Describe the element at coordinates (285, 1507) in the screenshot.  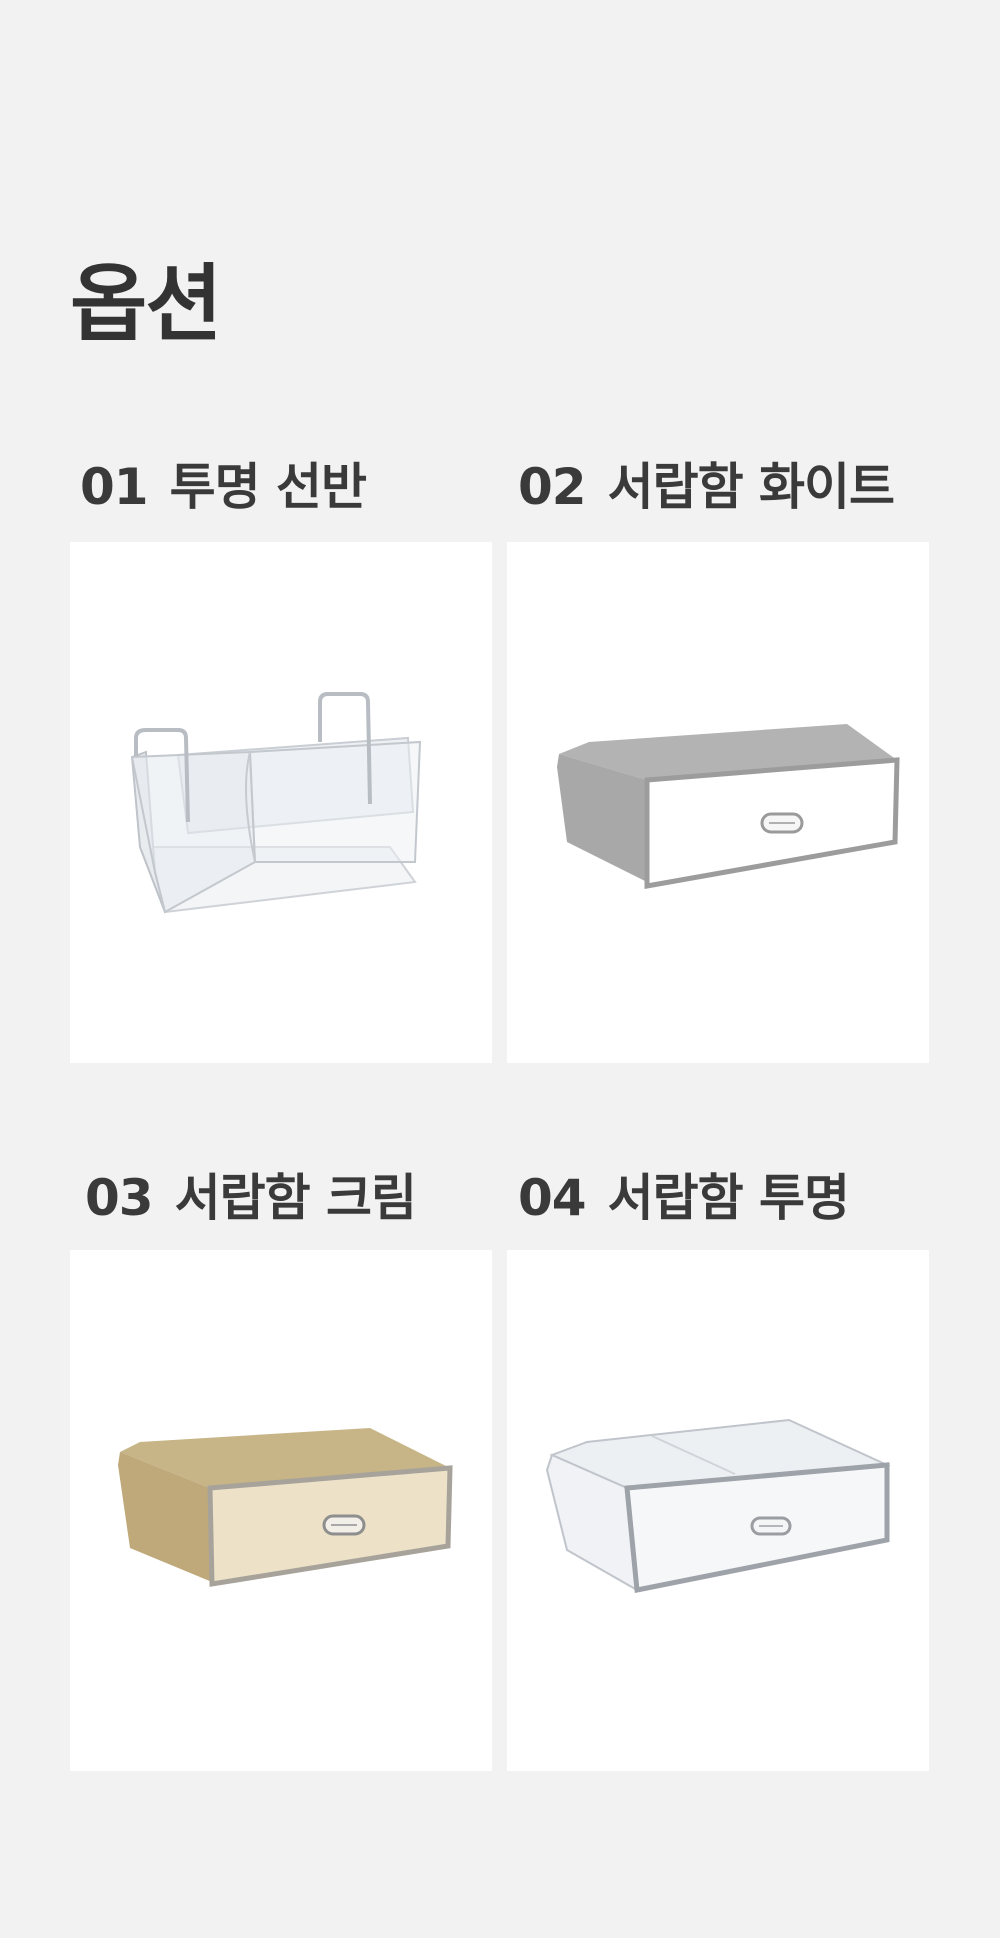
I see `cream-drawer-image` at that location.